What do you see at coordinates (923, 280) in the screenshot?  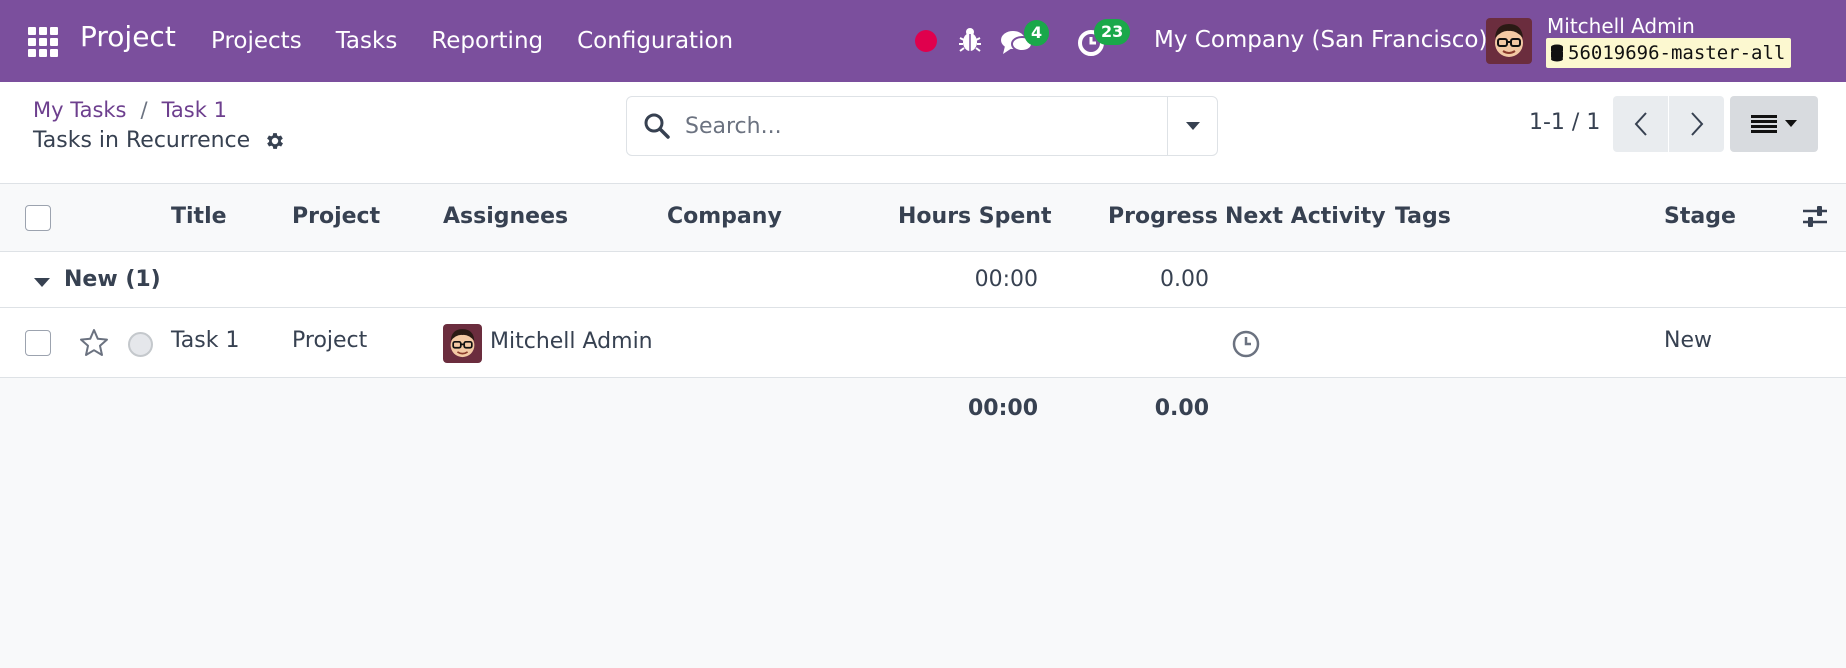 I see `group-row-new: New (1) 00:00 0.00` at bounding box center [923, 280].